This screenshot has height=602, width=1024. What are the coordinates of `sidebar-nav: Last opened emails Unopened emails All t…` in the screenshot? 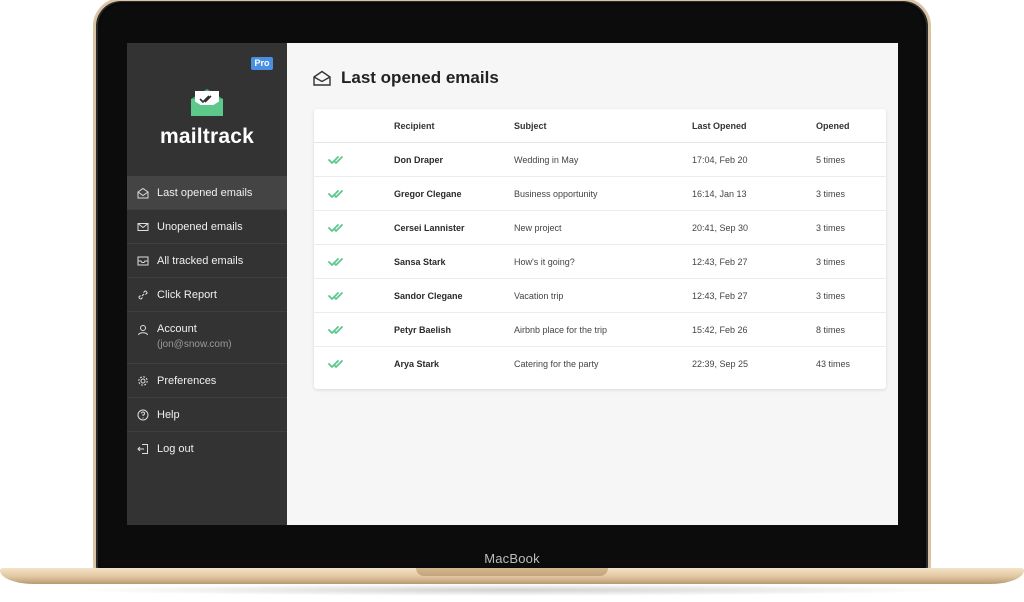 It's located at (207, 321).